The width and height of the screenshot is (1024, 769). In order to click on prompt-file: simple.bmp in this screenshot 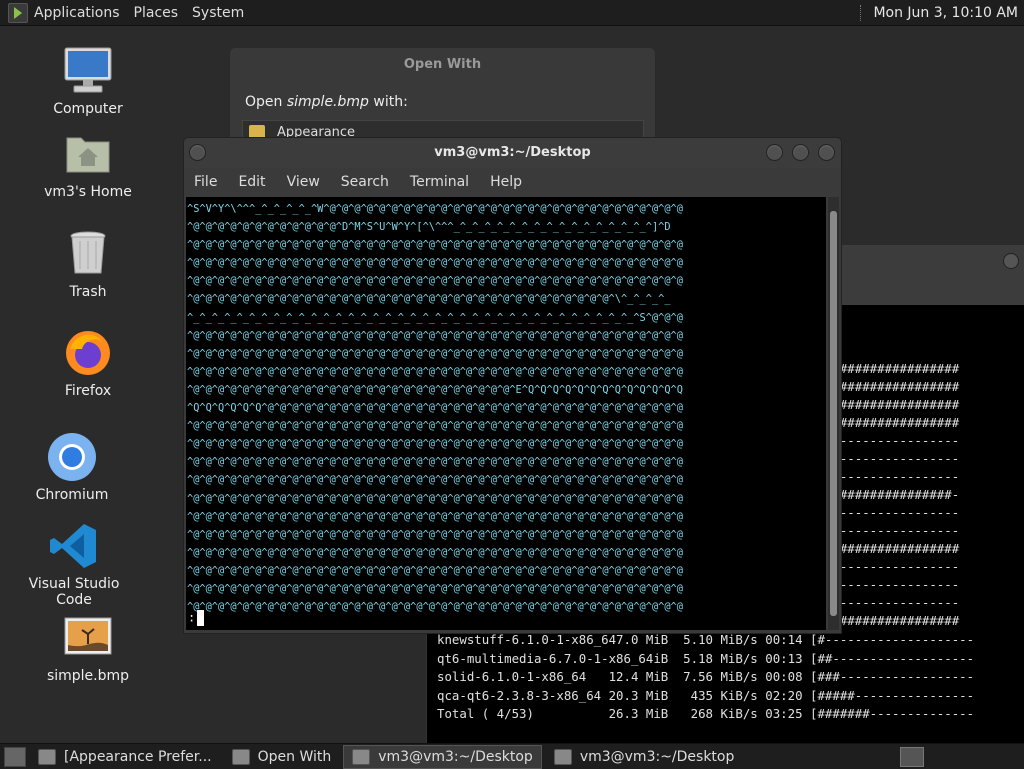, I will do `click(327, 102)`.